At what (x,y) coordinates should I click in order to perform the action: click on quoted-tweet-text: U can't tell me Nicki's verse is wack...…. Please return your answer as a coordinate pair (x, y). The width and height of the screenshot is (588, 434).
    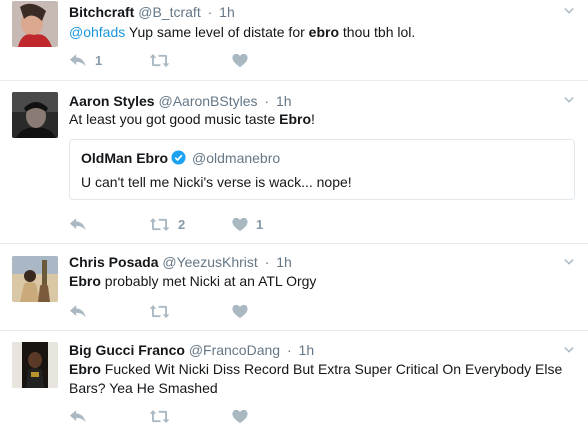
    Looking at the image, I should click on (216, 182).